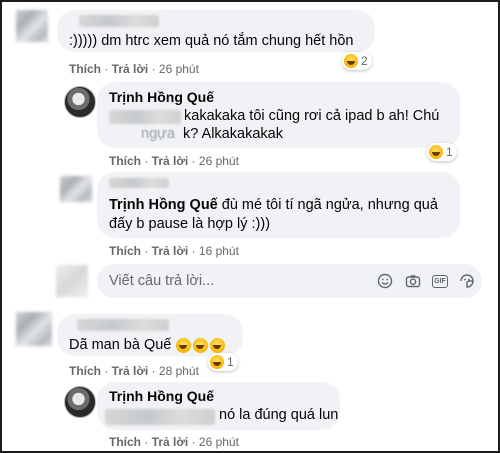 The height and width of the screenshot is (453, 500). Describe the element at coordinates (289, 281) in the screenshot. I see `reply-input: Viết câu trả lời... GIF` at that location.